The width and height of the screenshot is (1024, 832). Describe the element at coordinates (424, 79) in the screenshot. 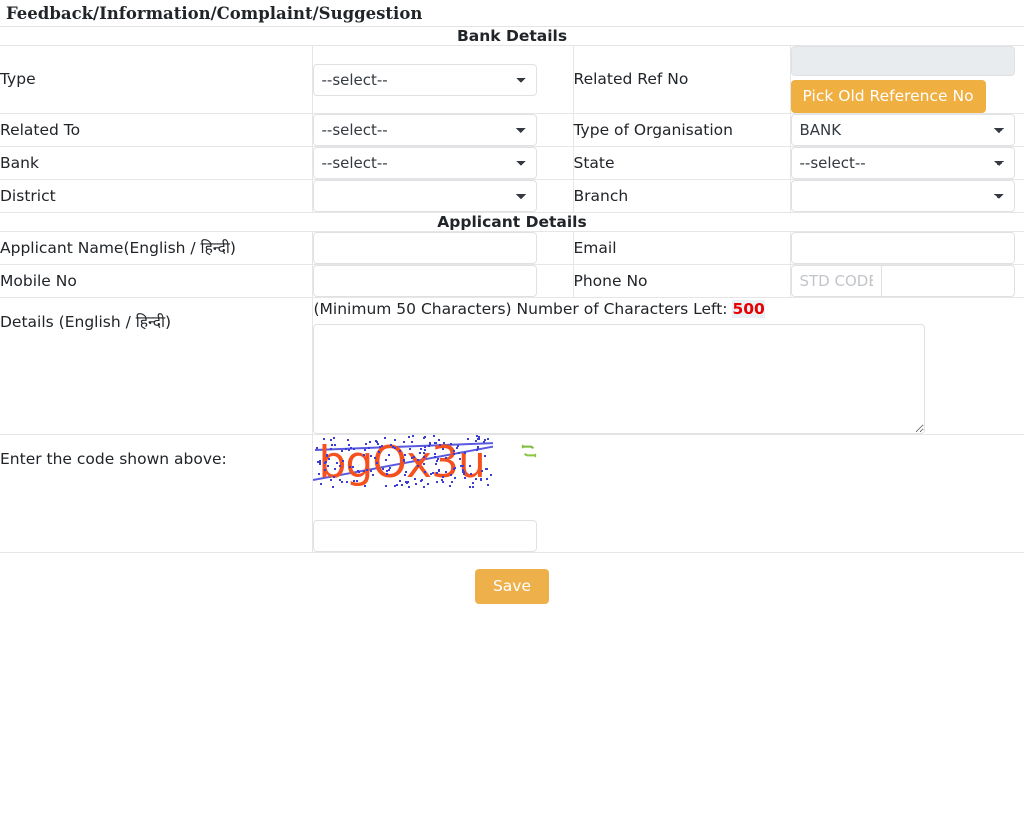

I see `type-select: --select--` at that location.